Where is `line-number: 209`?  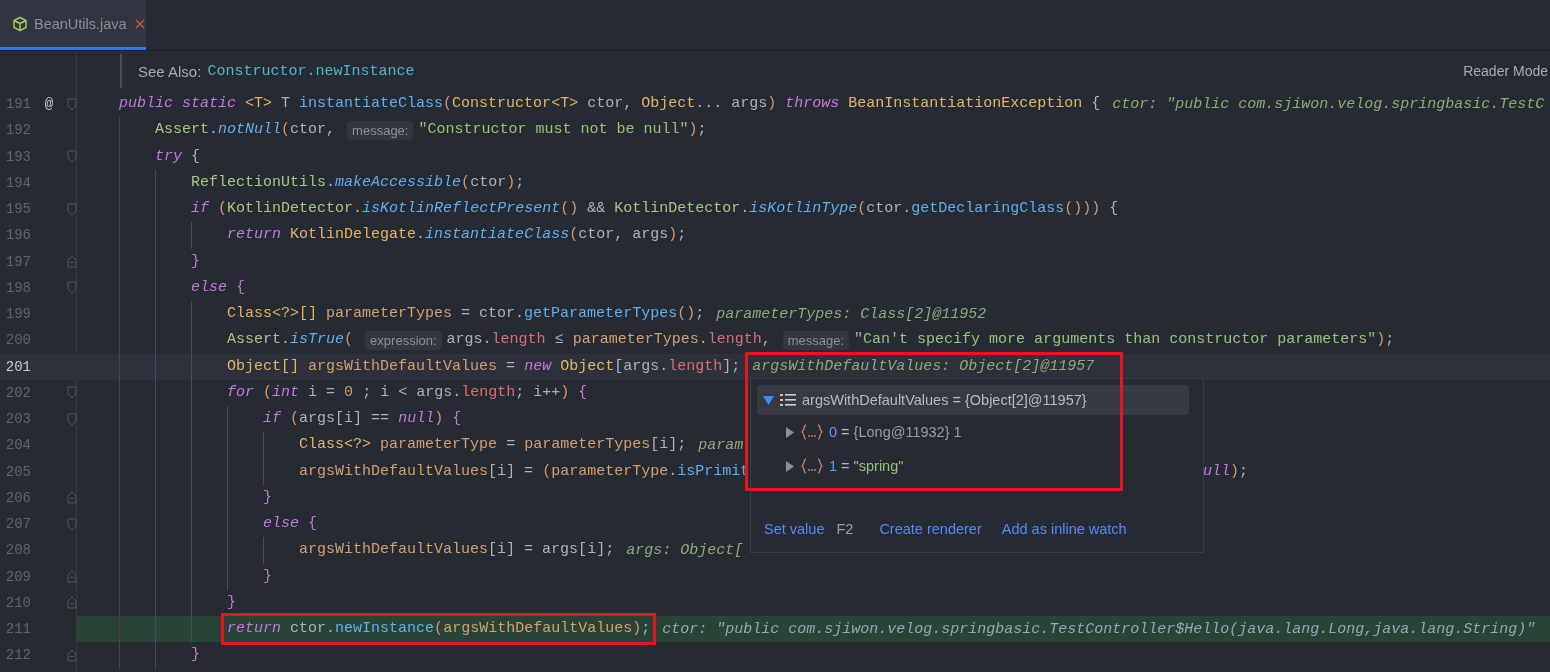
line-number: 209 is located at coordinates (17, 576).